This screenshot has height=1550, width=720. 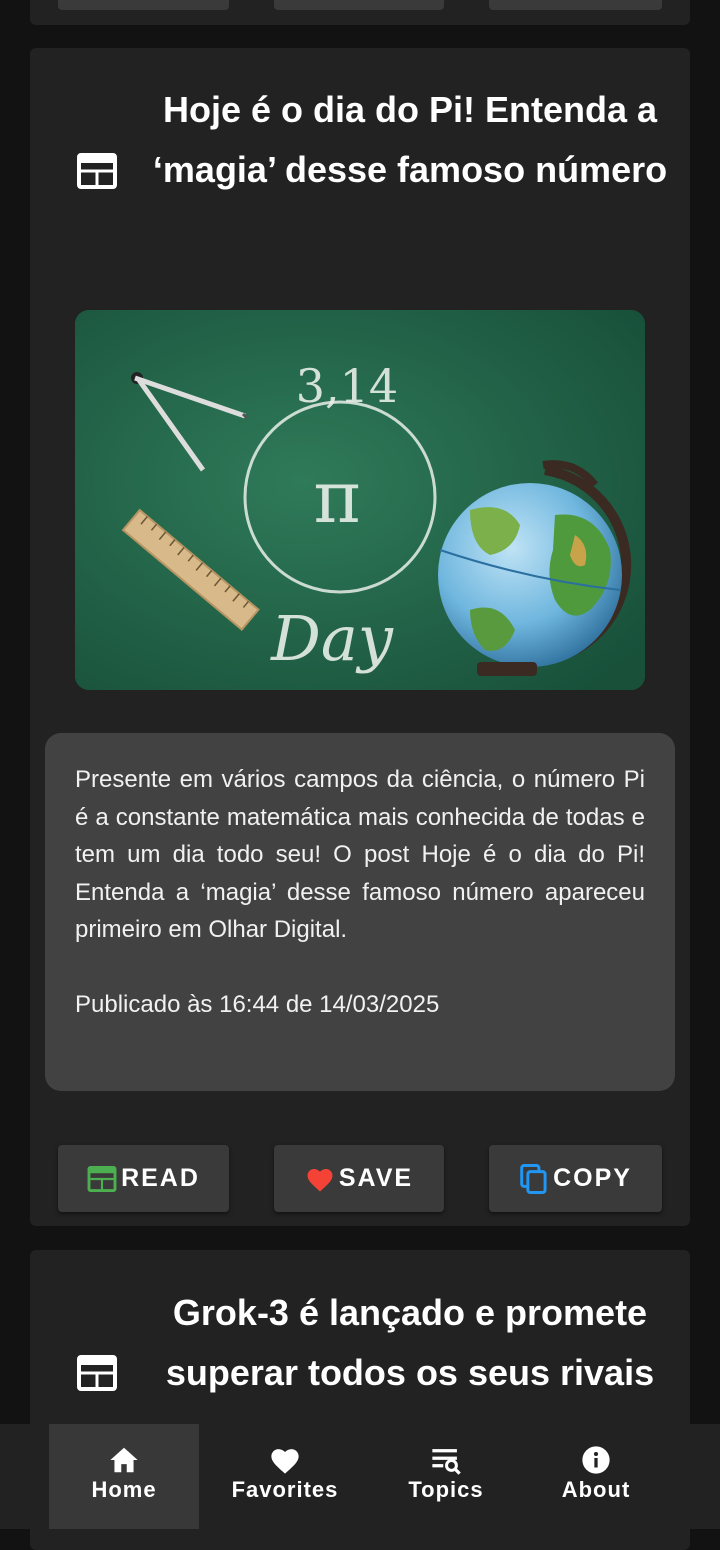 I want to click on chalk-pi-symbol: π, so click(x=336, y=497).